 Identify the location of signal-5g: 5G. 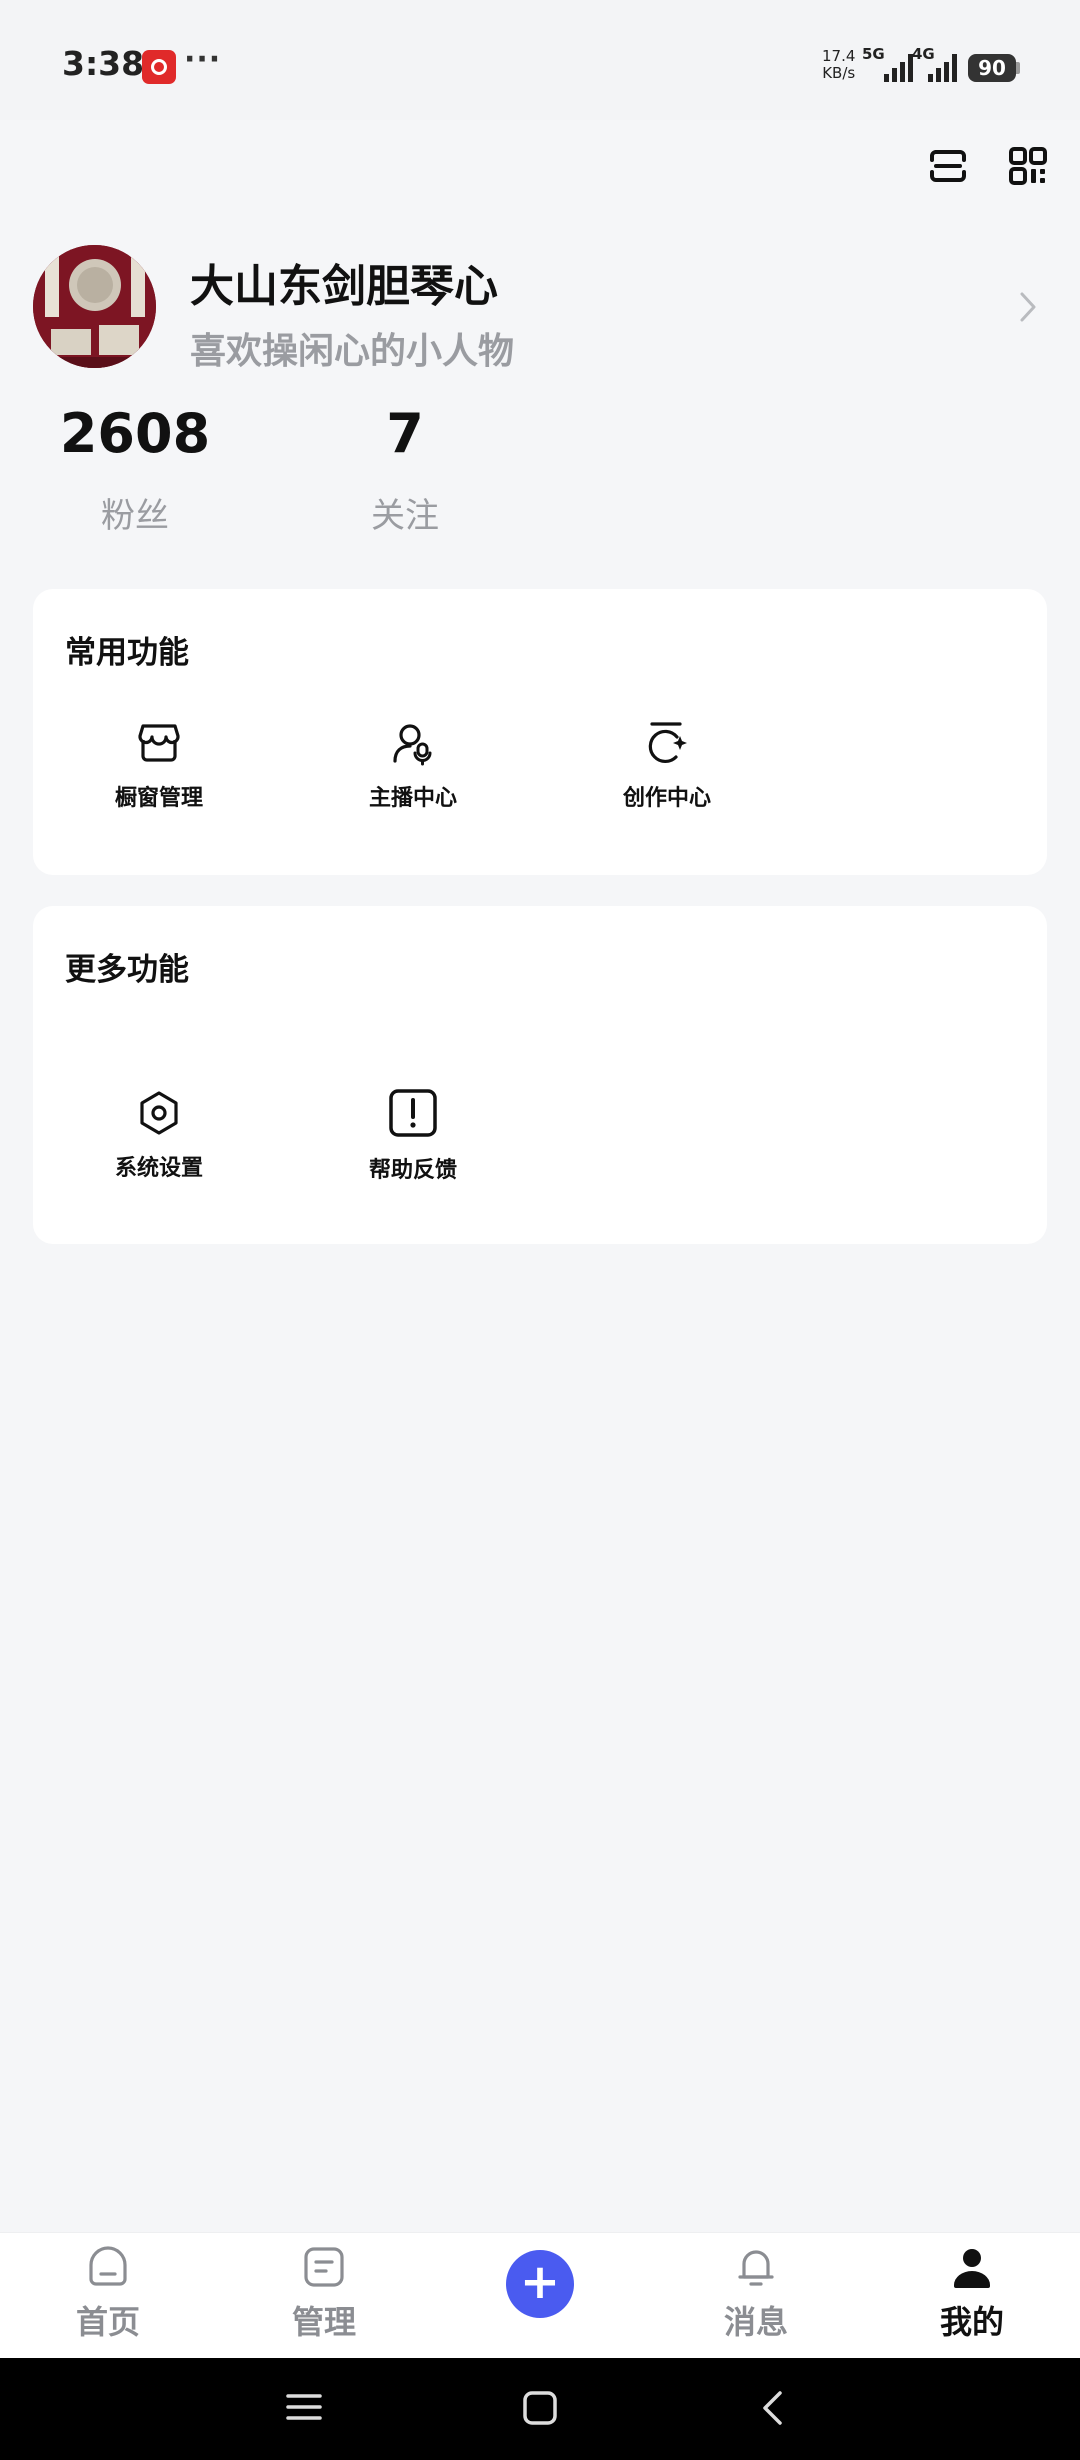
(873, 54).